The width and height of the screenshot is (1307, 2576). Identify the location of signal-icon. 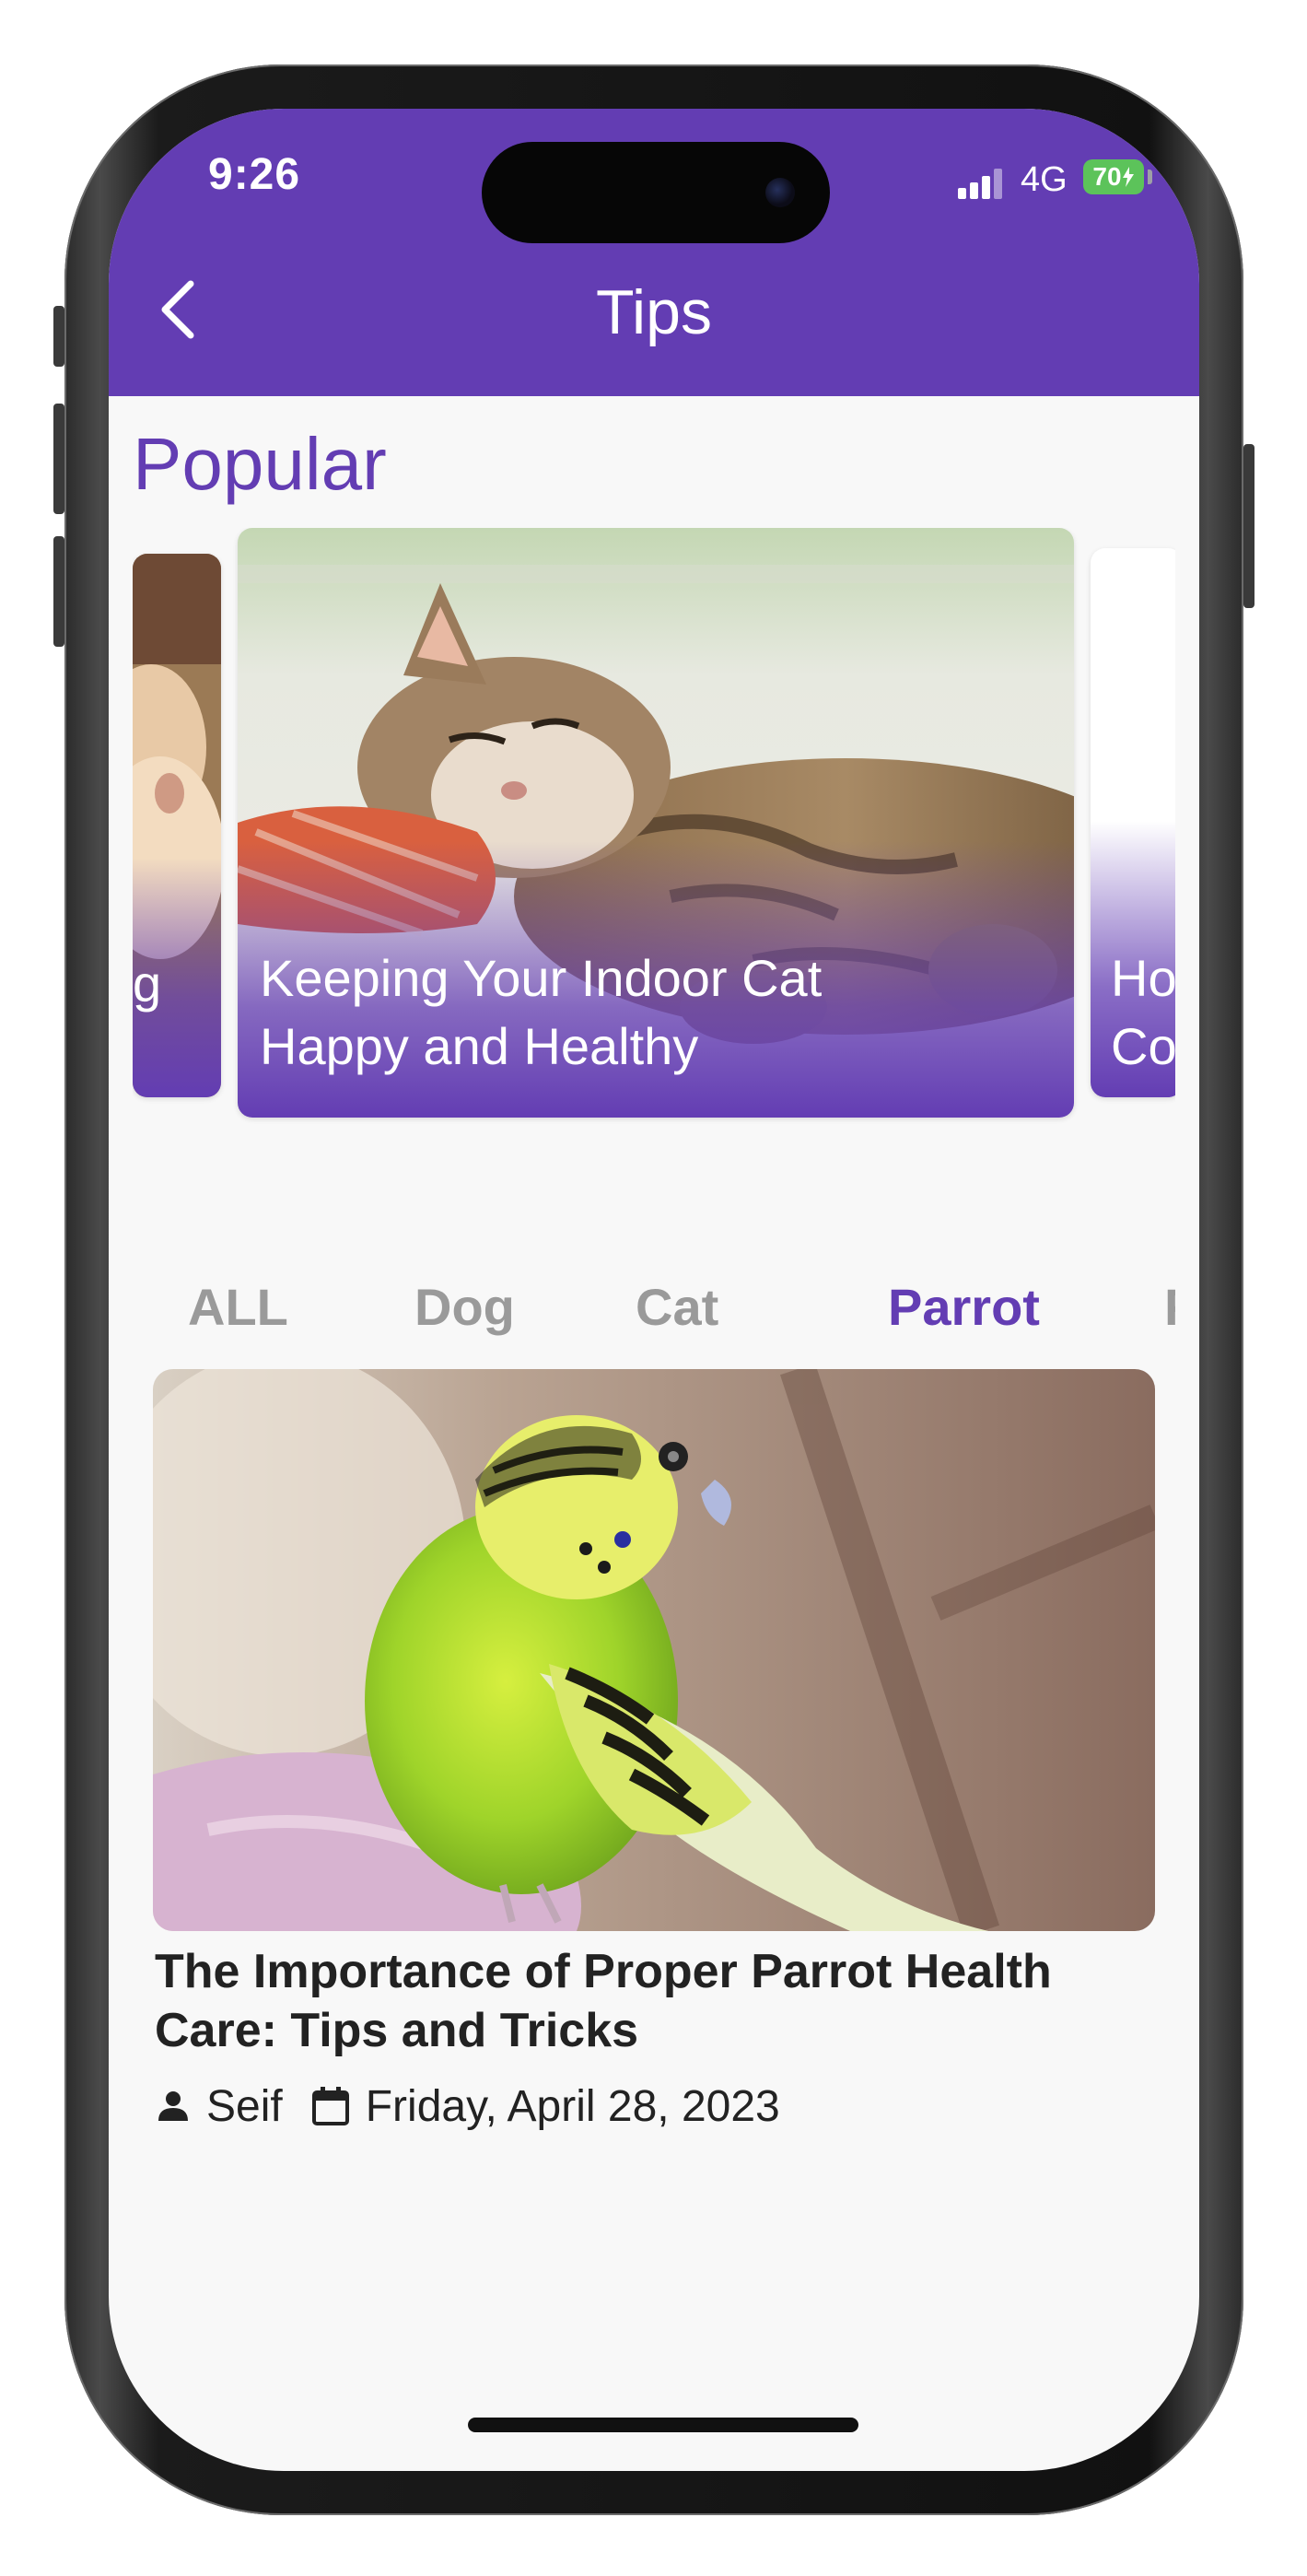
(981, 183).